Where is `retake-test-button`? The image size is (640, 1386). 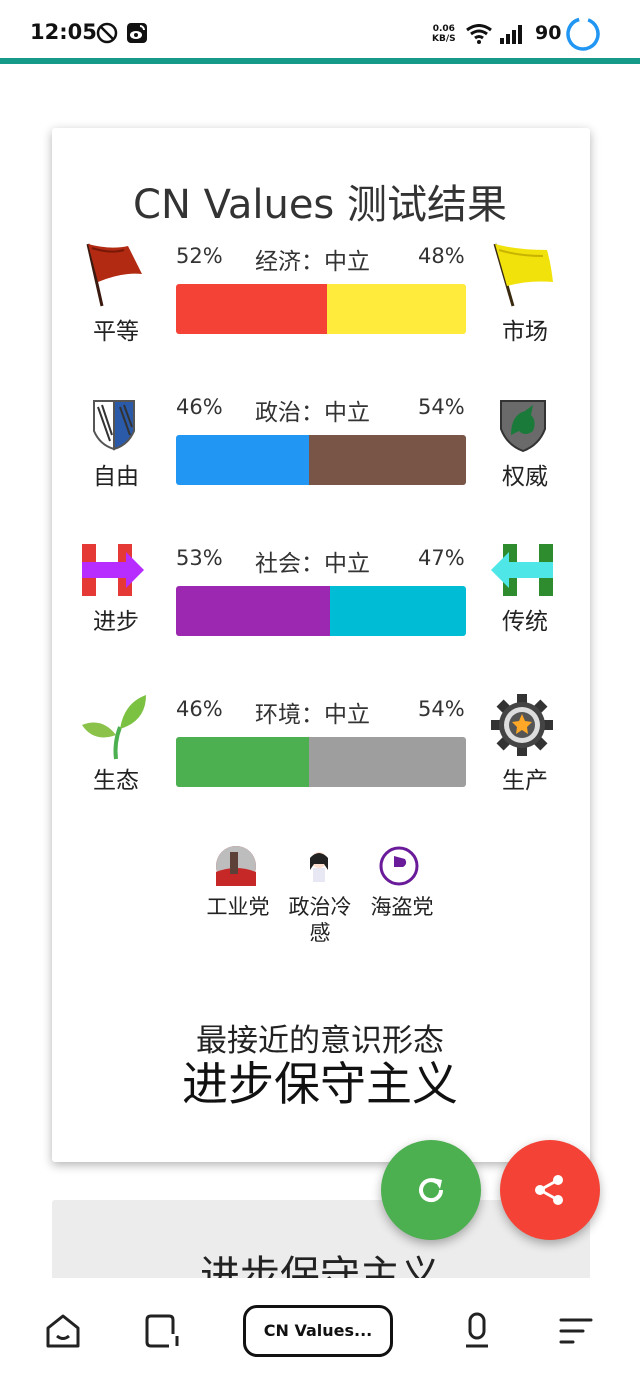 retake-test-button is located at coordinates (431, 1190).